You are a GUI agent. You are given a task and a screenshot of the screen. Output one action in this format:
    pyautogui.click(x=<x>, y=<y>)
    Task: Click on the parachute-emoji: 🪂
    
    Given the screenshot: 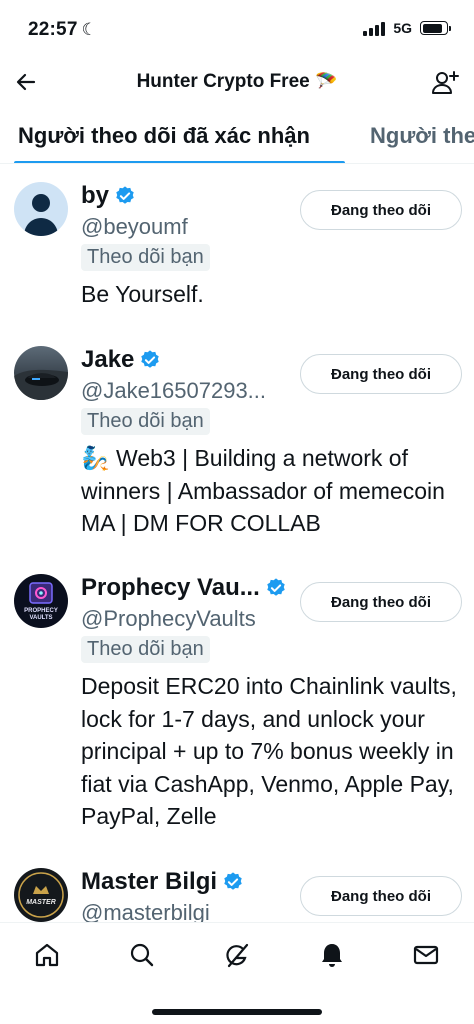 What is the action you would take?
    pyautogui.click(x=326, y=81)
    